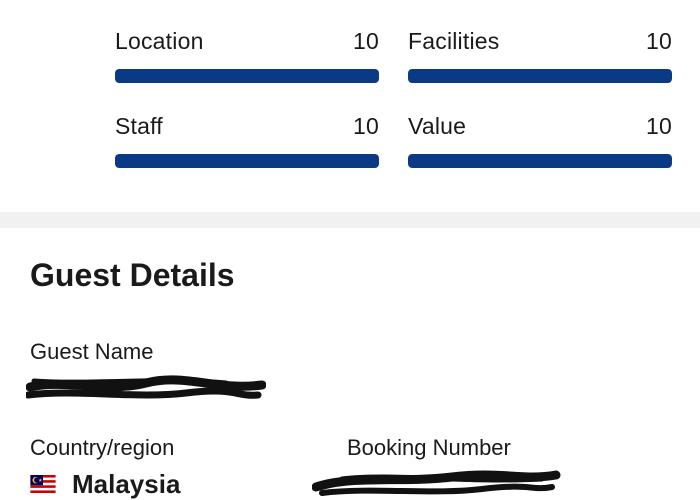 The height and width of the screenshot is (500, 700). Describe the element at coordinates (43, 484) in the screenshot. I see `malaysia-flag-icon` at that location.